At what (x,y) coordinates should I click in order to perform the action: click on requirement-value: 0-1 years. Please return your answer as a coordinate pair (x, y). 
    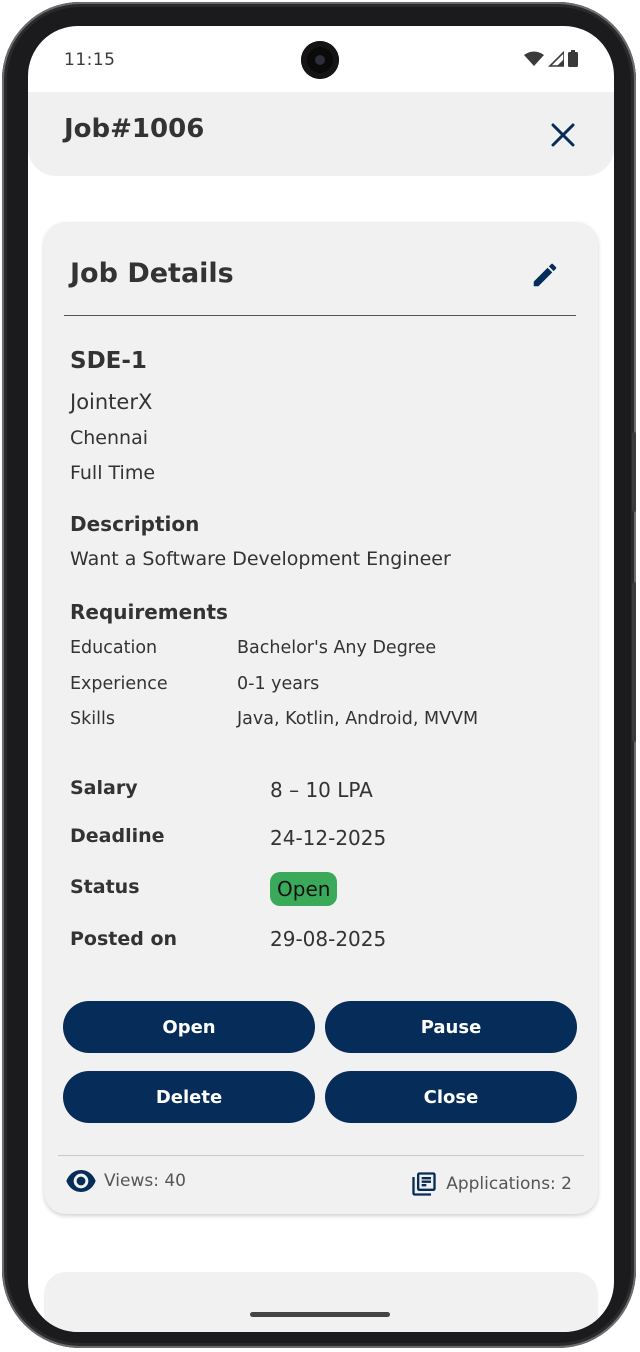
    Looking at the image, I should click on (278, 684).